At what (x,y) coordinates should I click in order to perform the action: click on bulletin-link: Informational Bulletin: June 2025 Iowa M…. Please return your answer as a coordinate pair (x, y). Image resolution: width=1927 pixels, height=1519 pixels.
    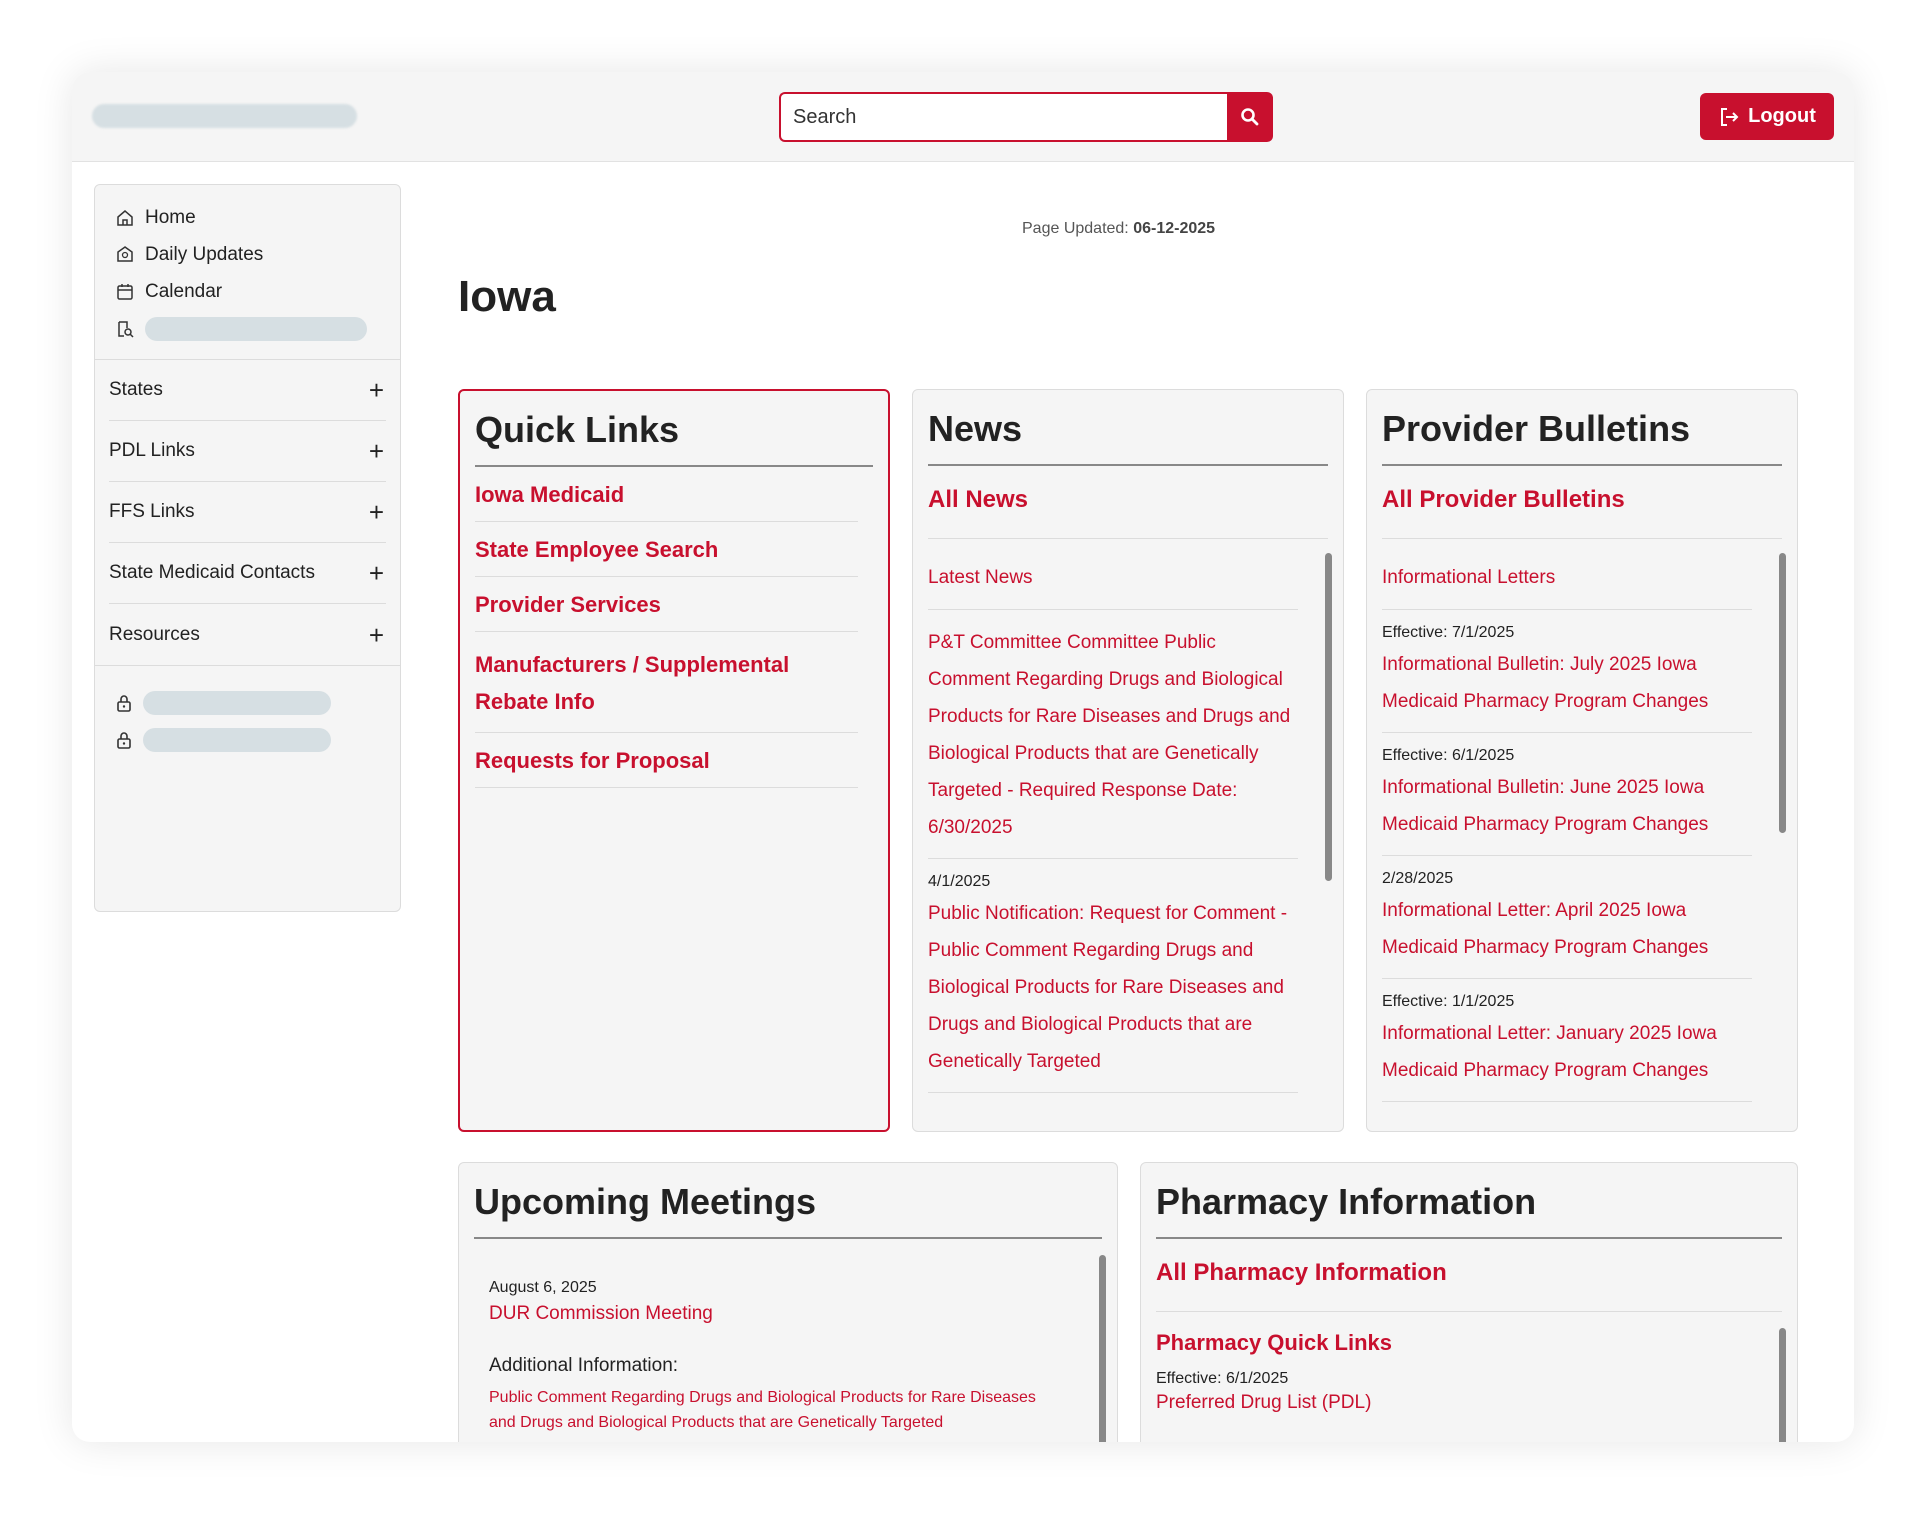
    Looking at the image, I should click on (1567, 806).